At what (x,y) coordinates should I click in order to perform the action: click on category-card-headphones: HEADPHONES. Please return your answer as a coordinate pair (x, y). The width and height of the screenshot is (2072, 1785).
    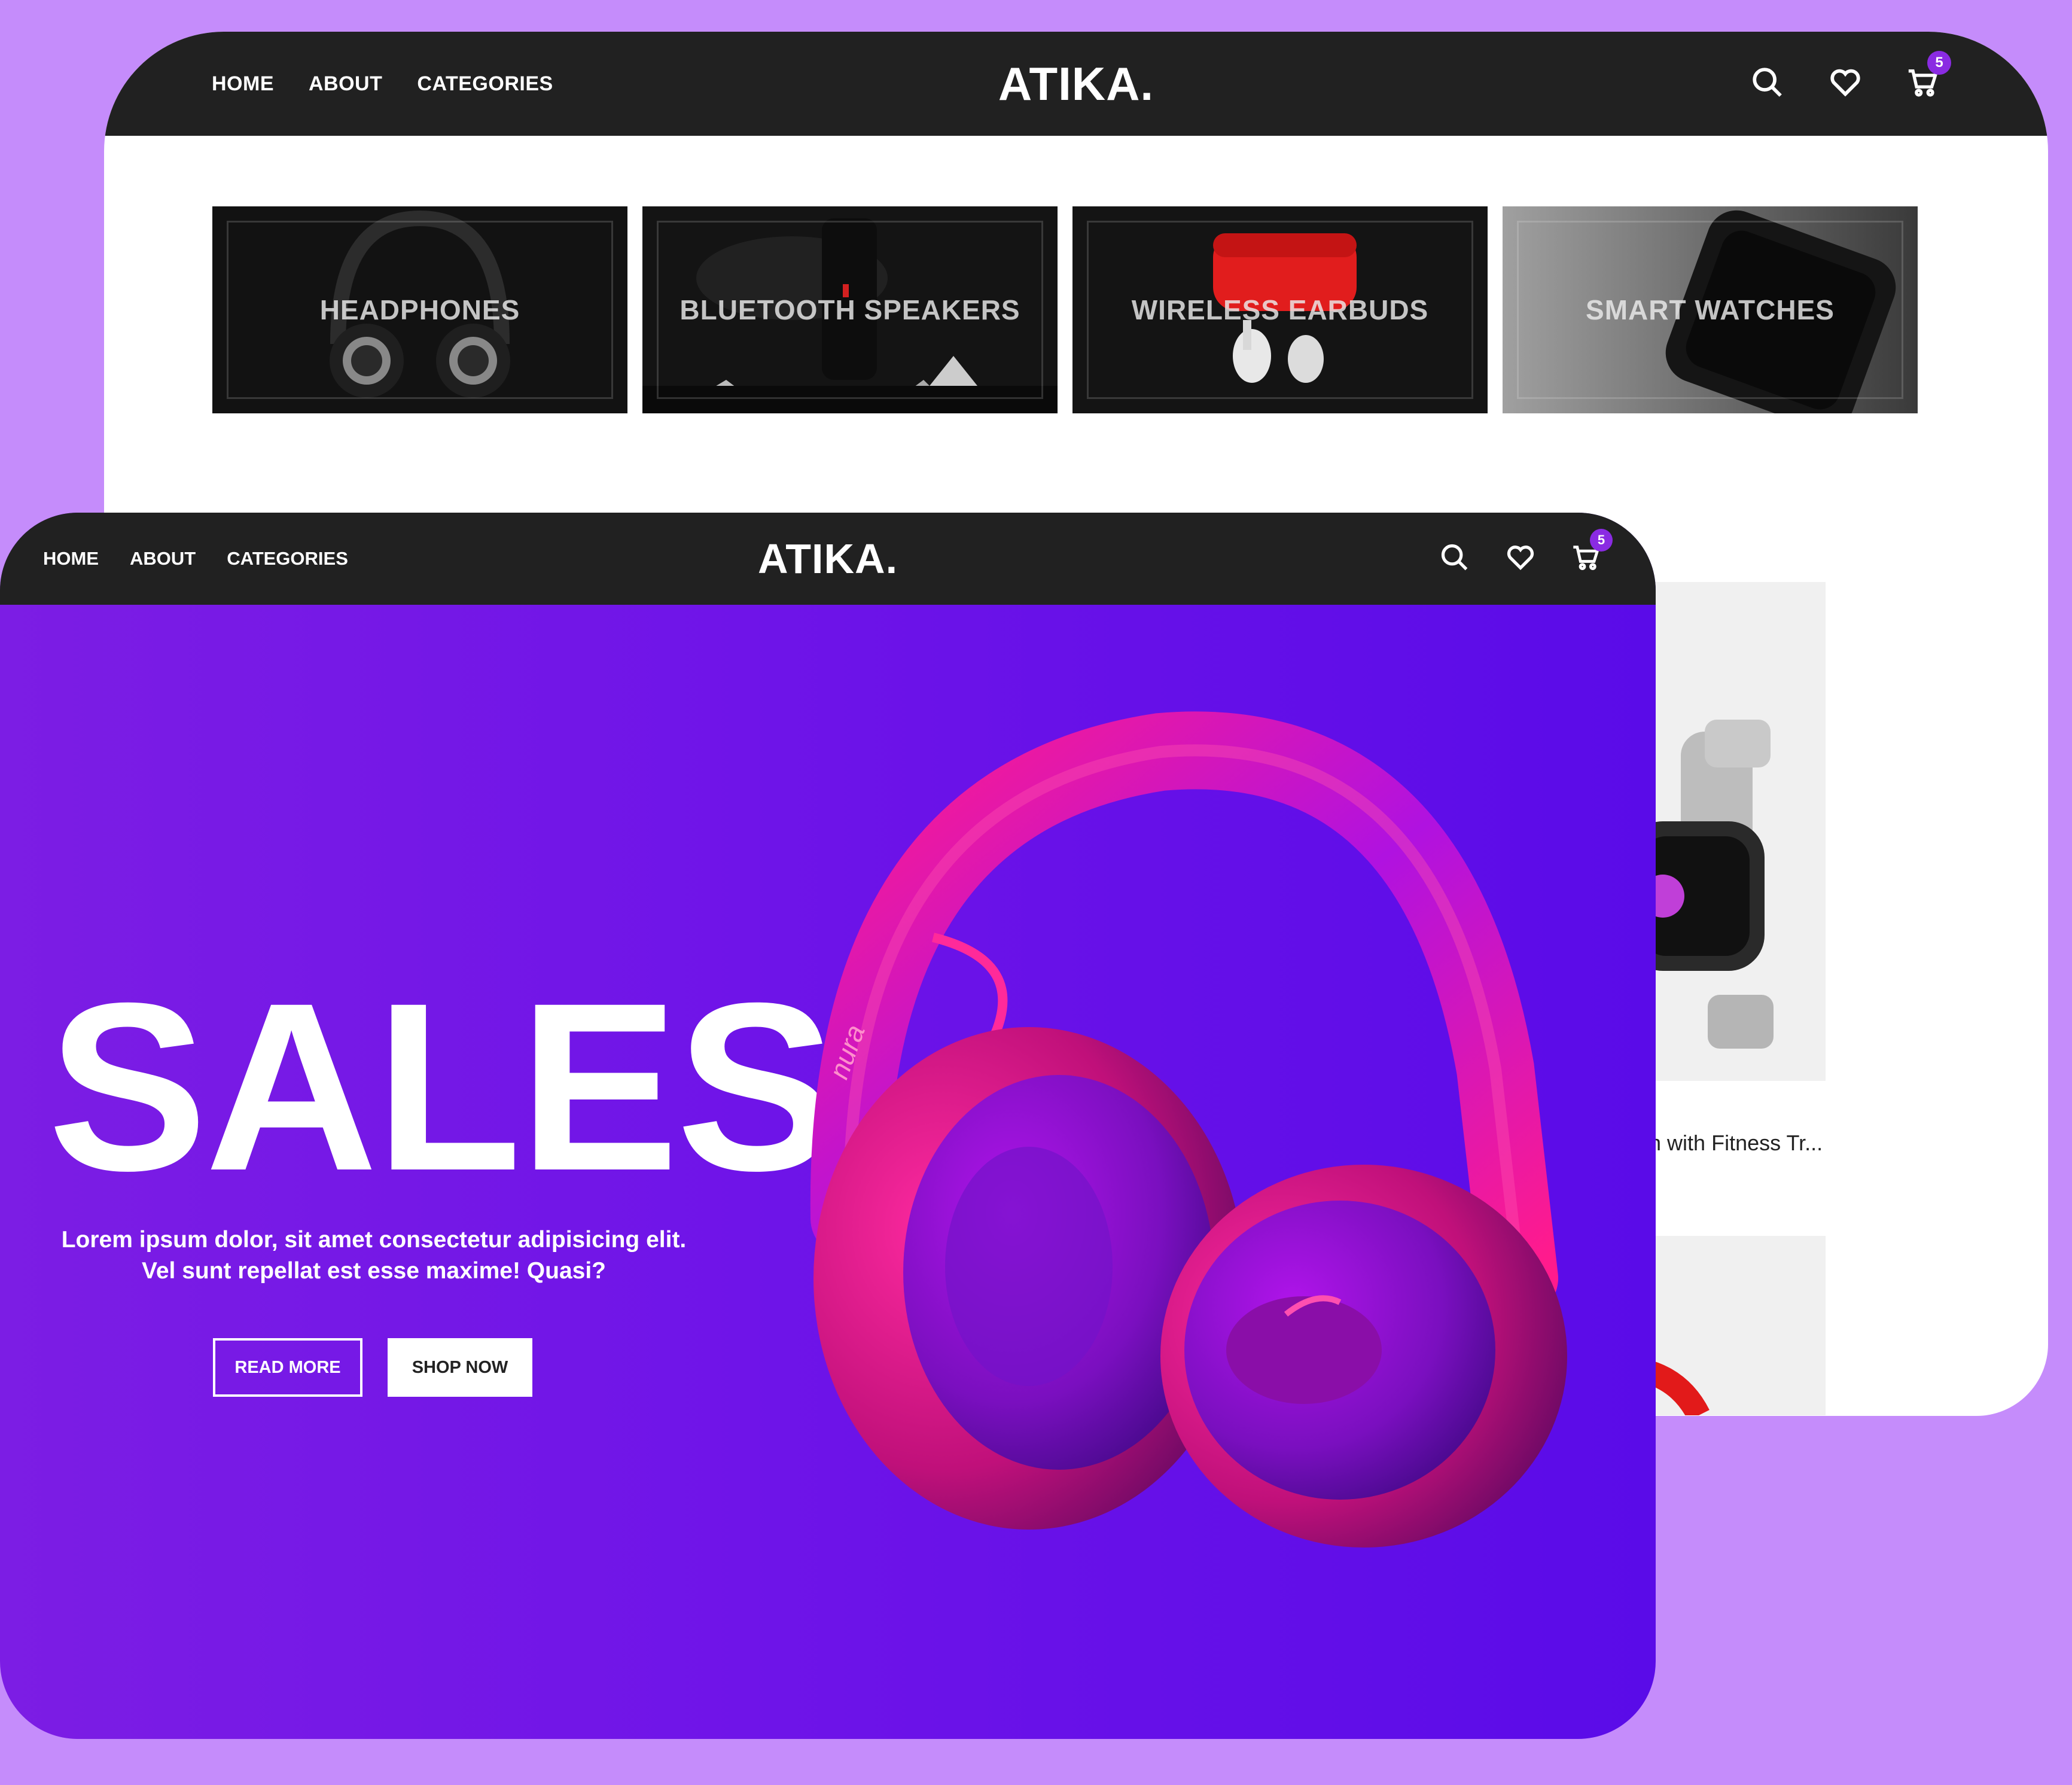
    Looking at the image, I should click on (419, 309).